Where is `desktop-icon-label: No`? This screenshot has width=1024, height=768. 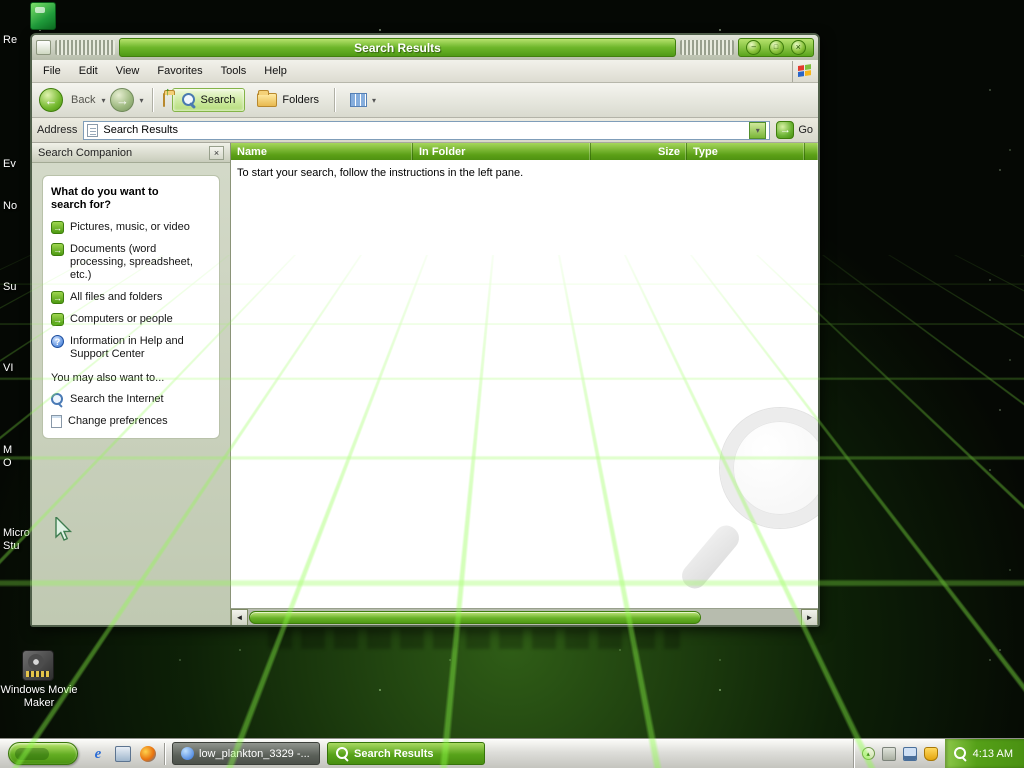 desktop-icon-label: No is located at coordinates (16, 206).